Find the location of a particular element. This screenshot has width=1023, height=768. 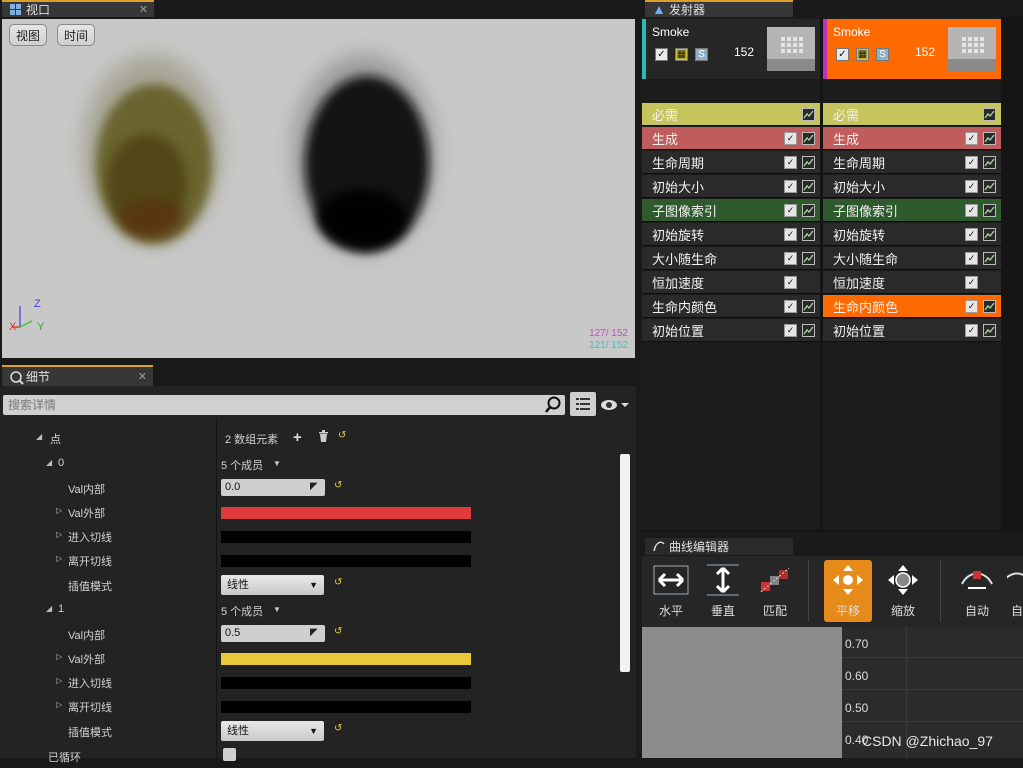

tab-emitters: 发射器 is located at coordinates (719, 8).